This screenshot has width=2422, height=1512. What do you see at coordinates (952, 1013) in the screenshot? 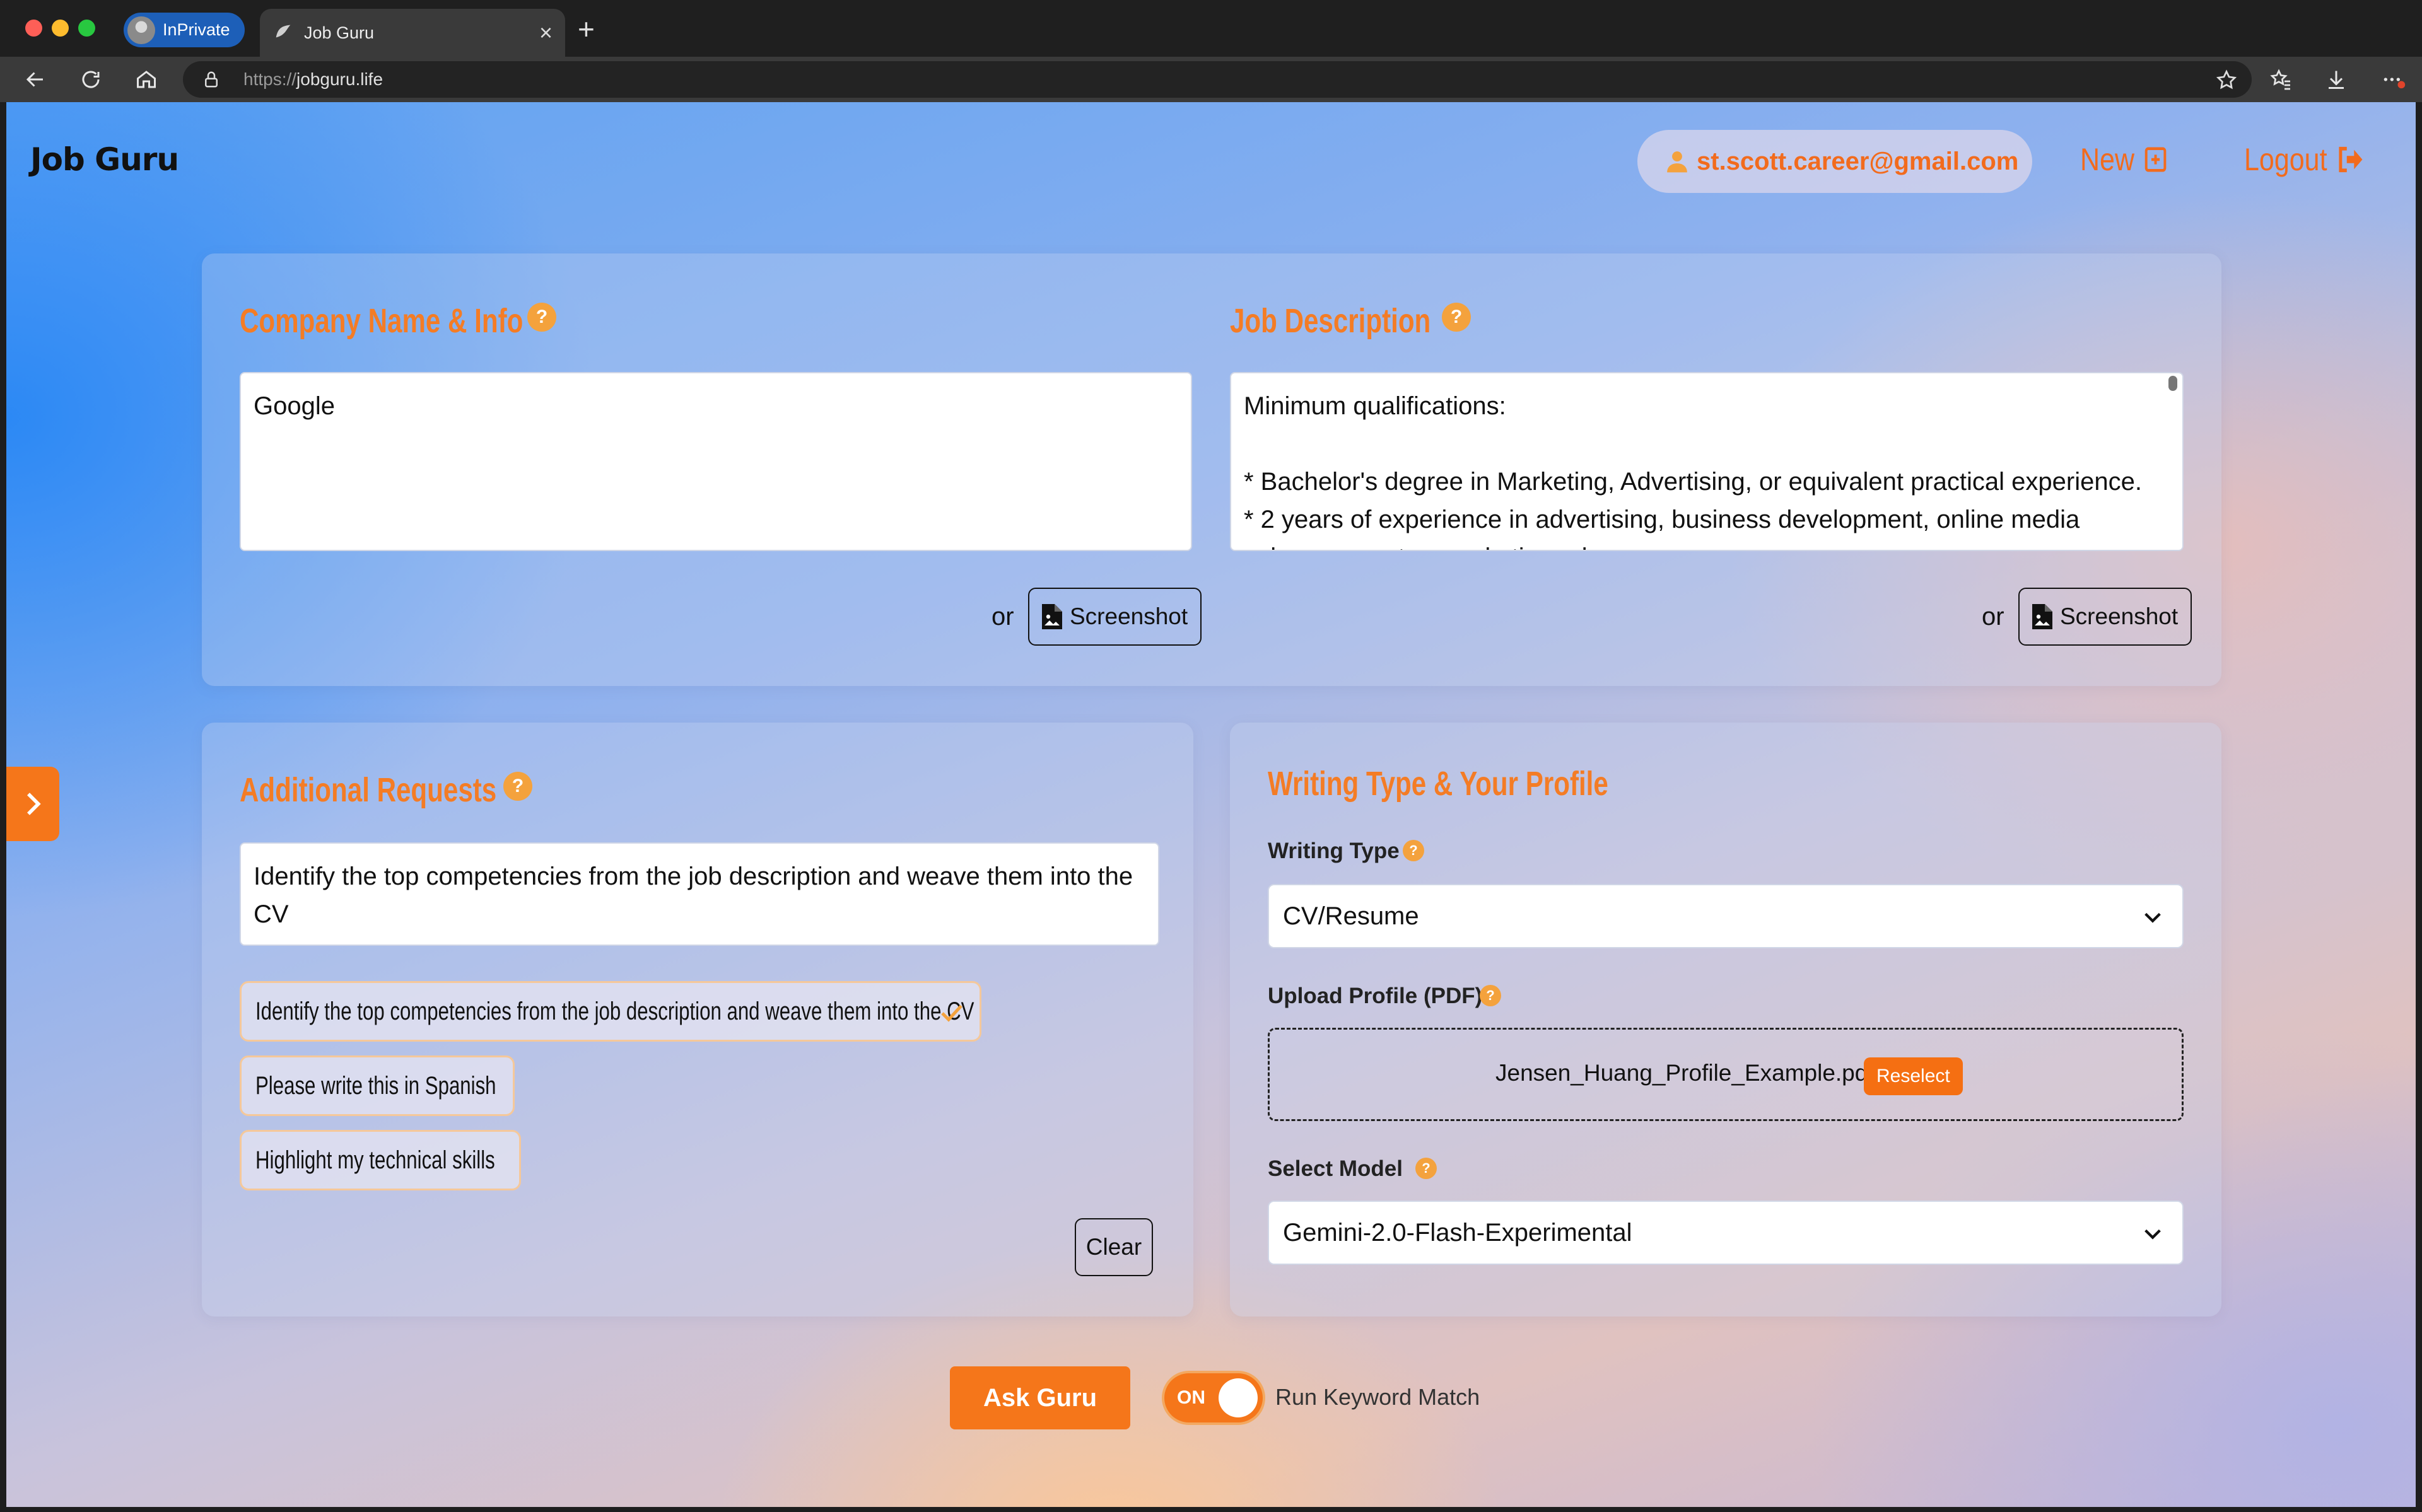
I see `check-icon` at bounding box center [952, 1013].